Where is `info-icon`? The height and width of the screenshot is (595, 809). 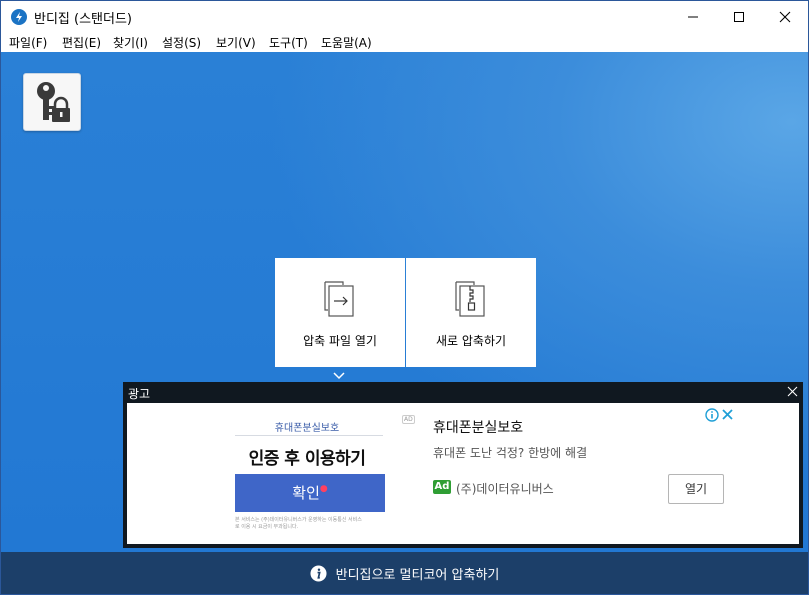
info-icon is located at coordinates (318, 573).